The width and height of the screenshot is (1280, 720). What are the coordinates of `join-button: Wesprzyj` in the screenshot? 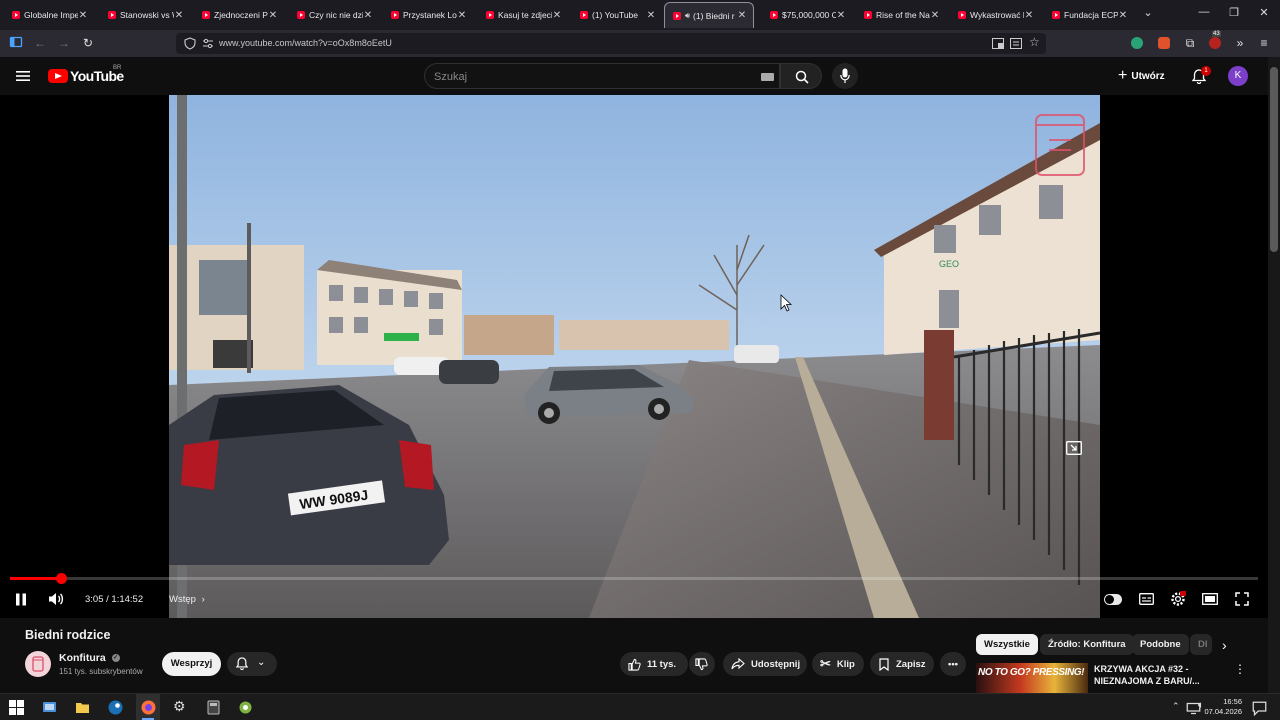 It's located at (191, 664).